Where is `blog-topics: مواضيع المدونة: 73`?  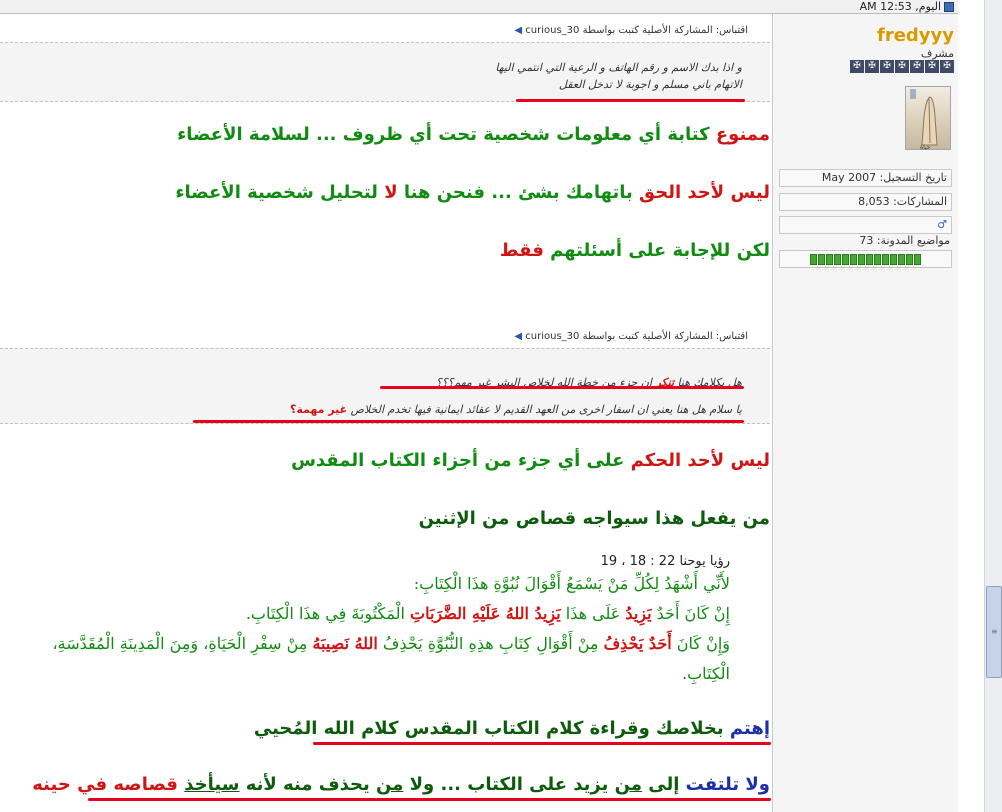
blog-topics: مواضيع المدونة: 73 is located at coordinates (865, 240).